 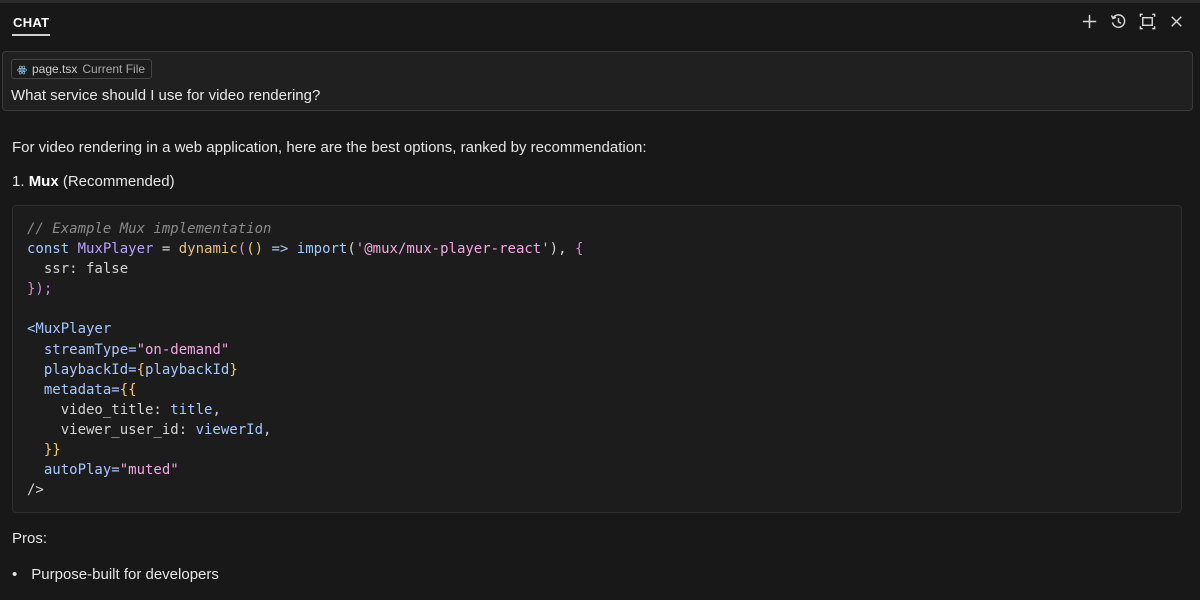 I want to click on item-name: Mux, so click(x=43, y=181).